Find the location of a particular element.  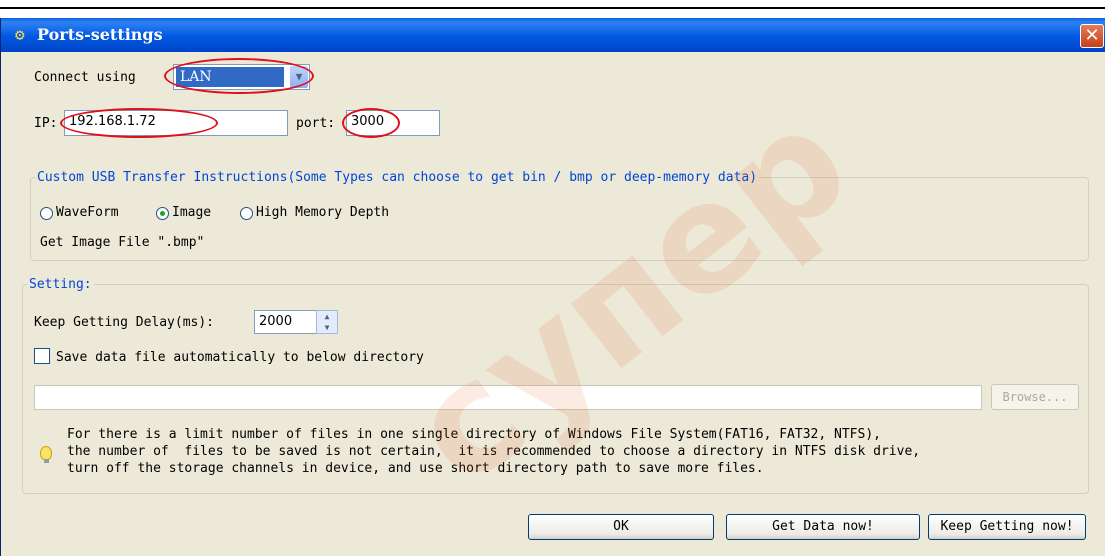

delay-label: Keep Getting Delay(ms): is located at coordinates (124, 322).